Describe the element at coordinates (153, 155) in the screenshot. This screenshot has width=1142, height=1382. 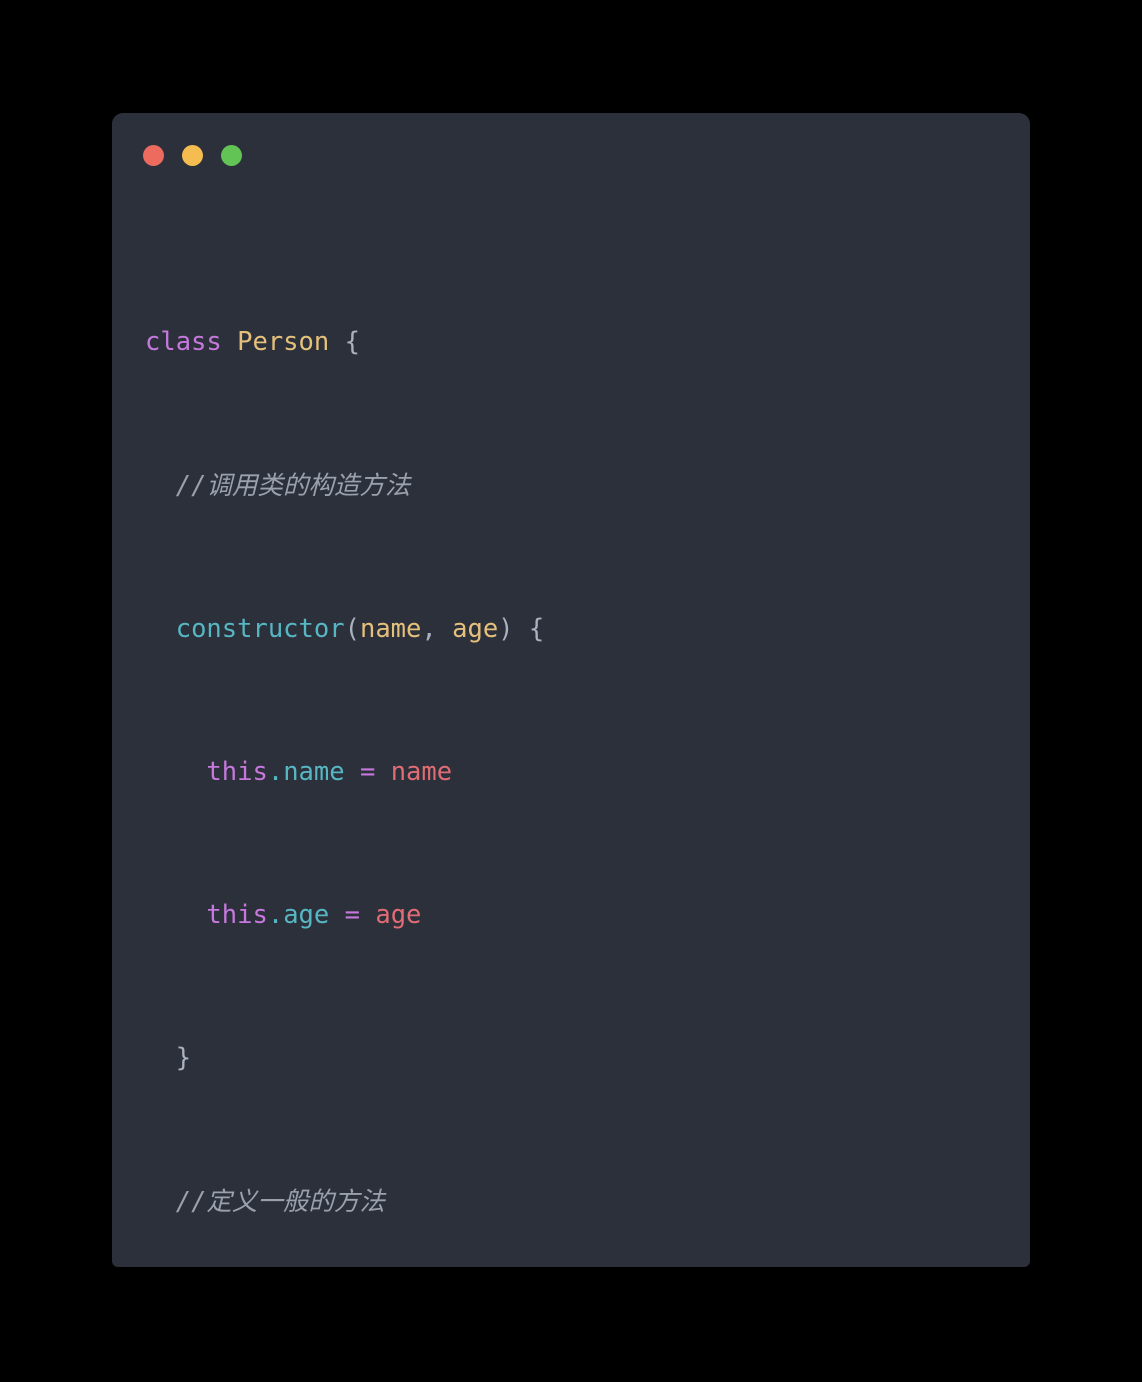
I see `close-traffic-light-icon` at that location.